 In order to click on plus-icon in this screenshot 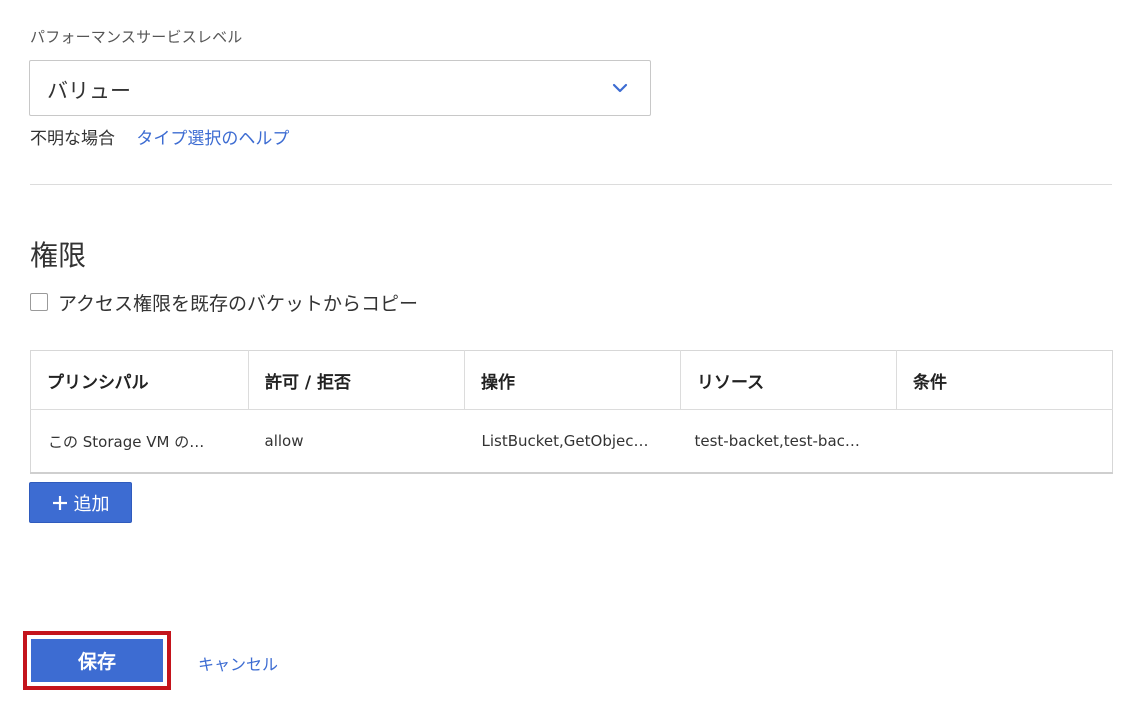, I will do `click(59, 502)`.